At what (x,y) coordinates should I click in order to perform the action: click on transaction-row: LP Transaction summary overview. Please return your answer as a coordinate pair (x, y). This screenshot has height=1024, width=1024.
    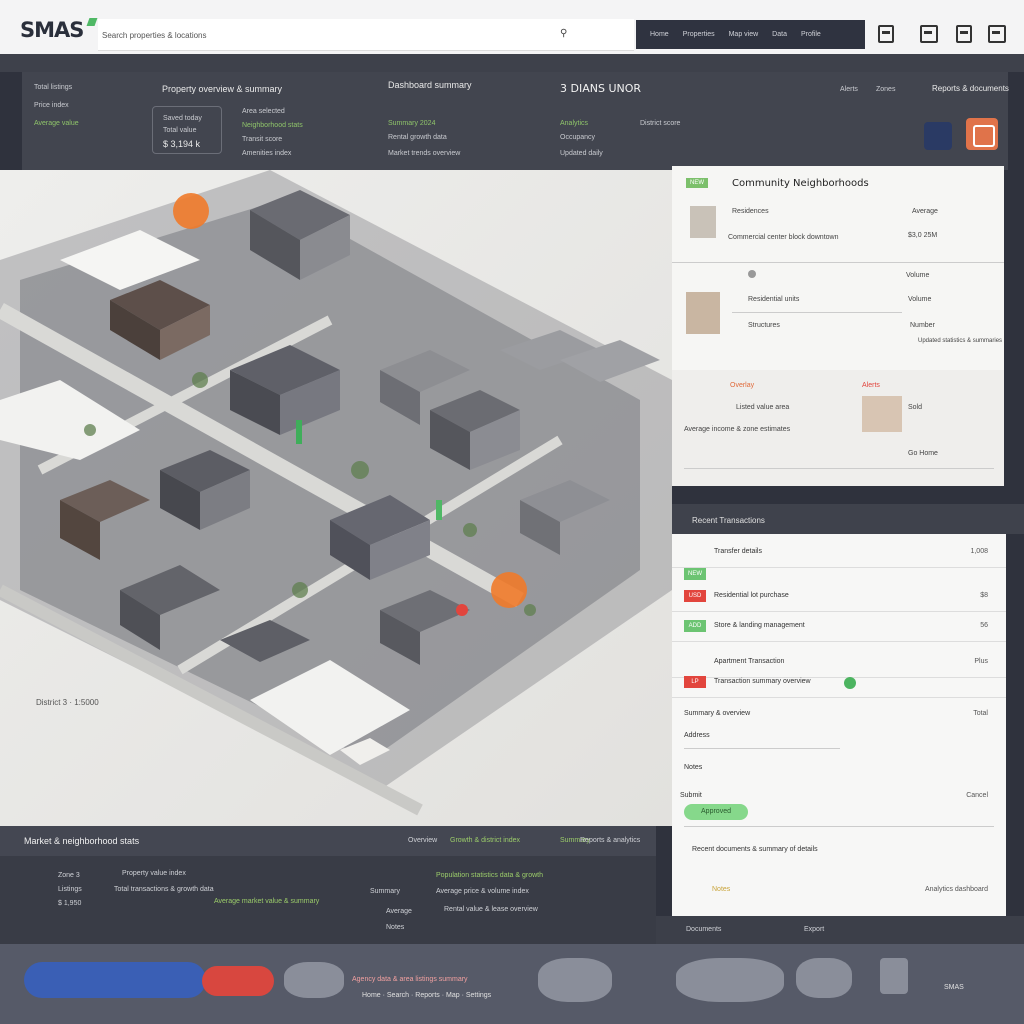
    Looking at the image, I should click on (839, 683).